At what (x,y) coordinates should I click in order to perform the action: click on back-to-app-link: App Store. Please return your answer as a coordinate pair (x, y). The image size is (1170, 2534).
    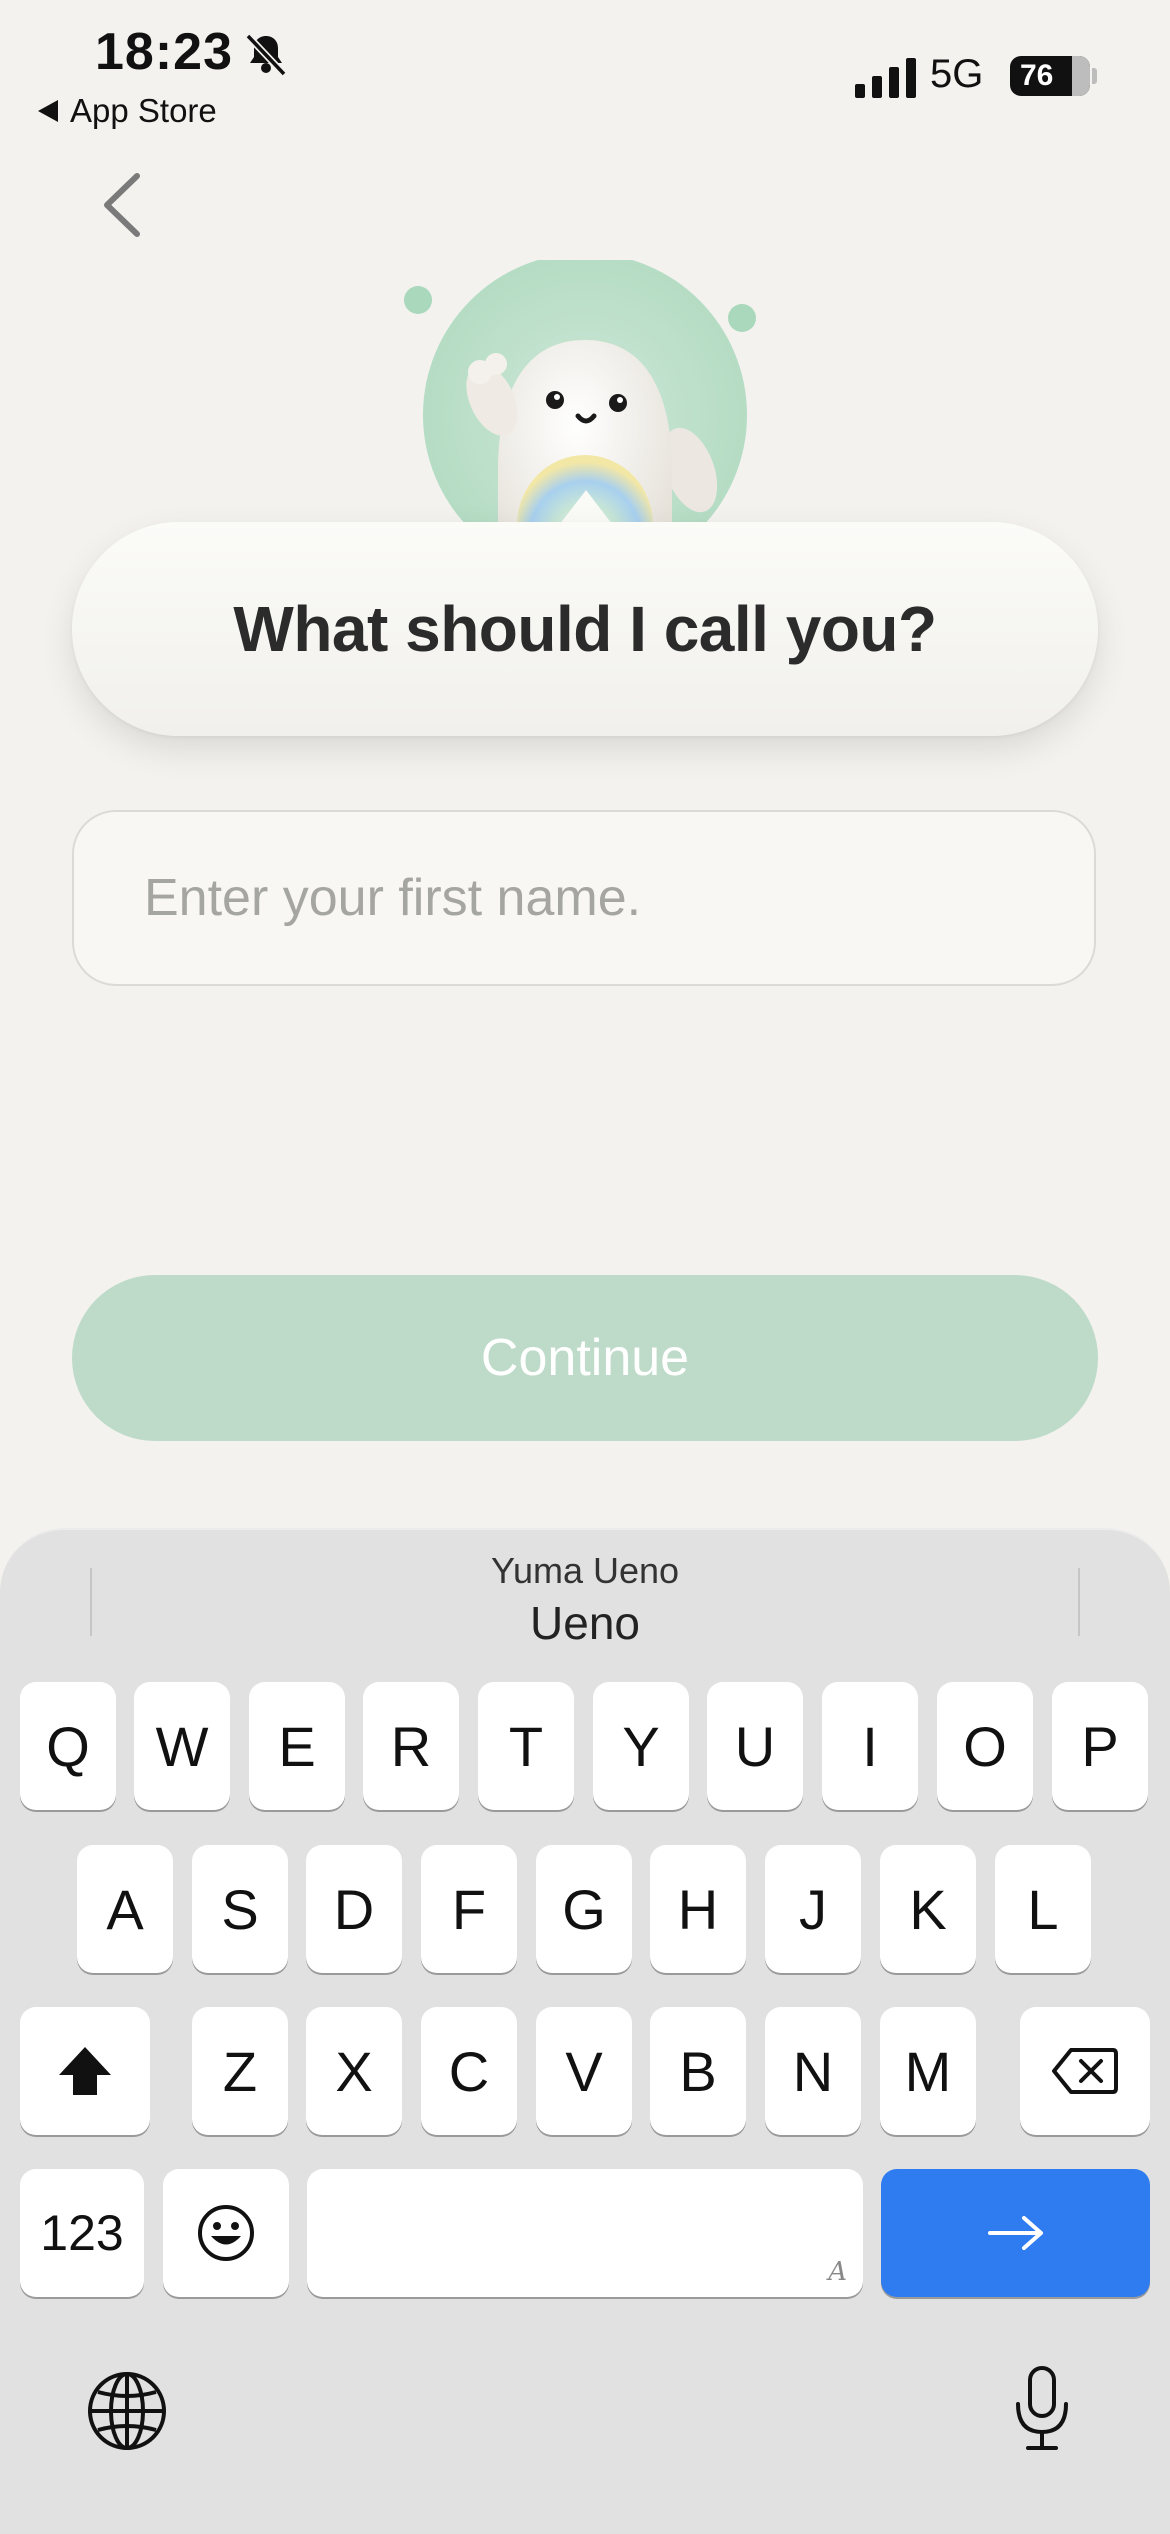
    Looking at the image, I should click on (127, 111).